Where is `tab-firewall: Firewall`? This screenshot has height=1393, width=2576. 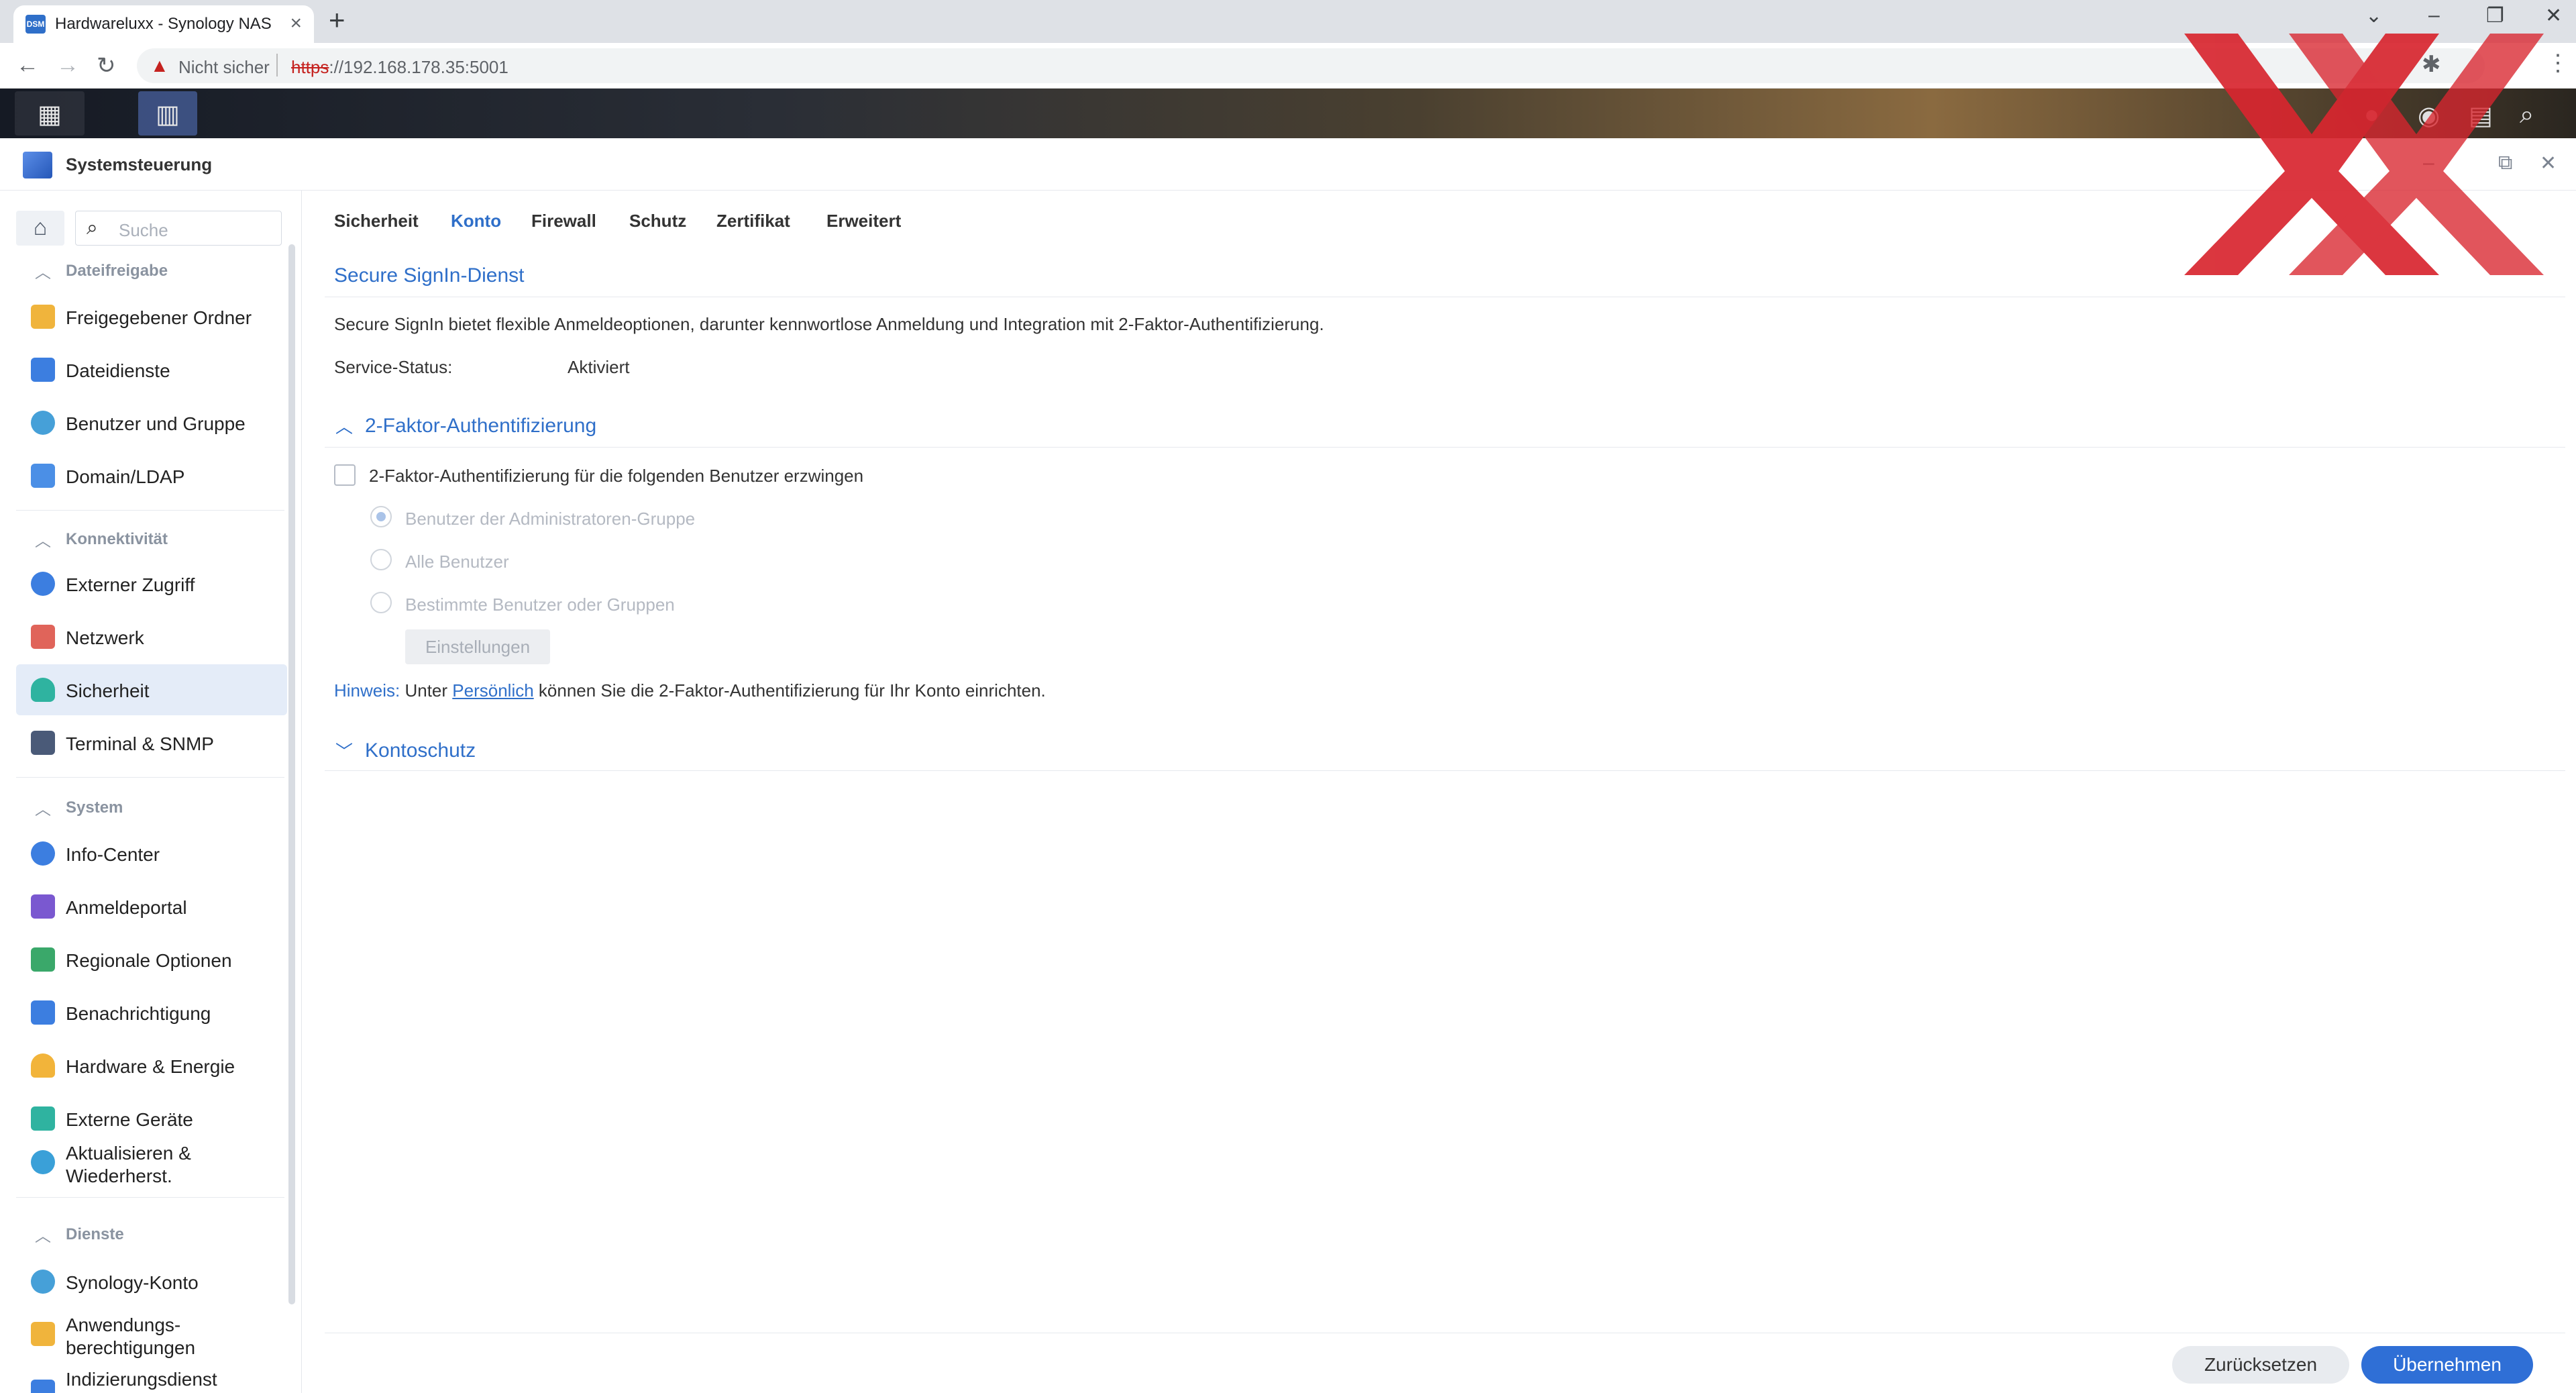 tab-firewall: Firewall is located at coordinates (563, 221).